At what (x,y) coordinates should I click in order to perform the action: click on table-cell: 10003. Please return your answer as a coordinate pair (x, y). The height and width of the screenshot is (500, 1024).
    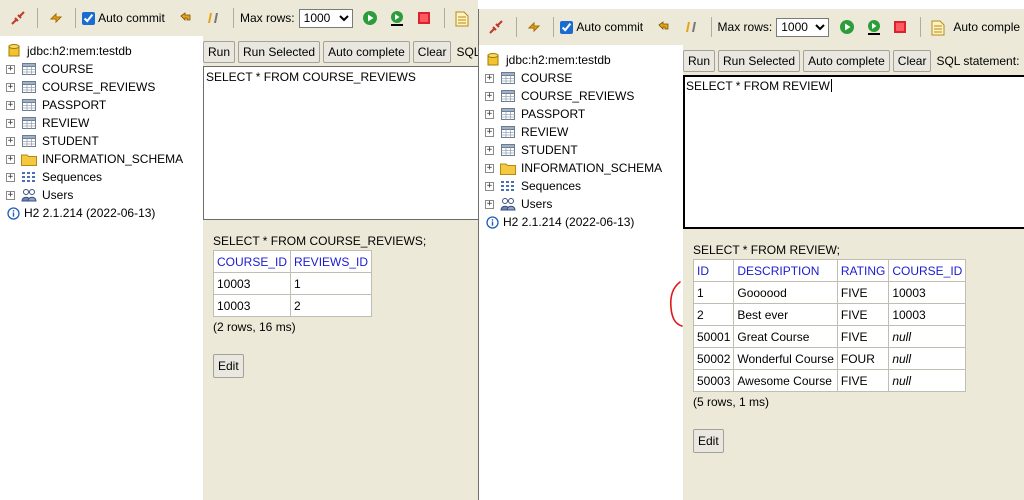
    Looking at the image, I should click on (927, 292).